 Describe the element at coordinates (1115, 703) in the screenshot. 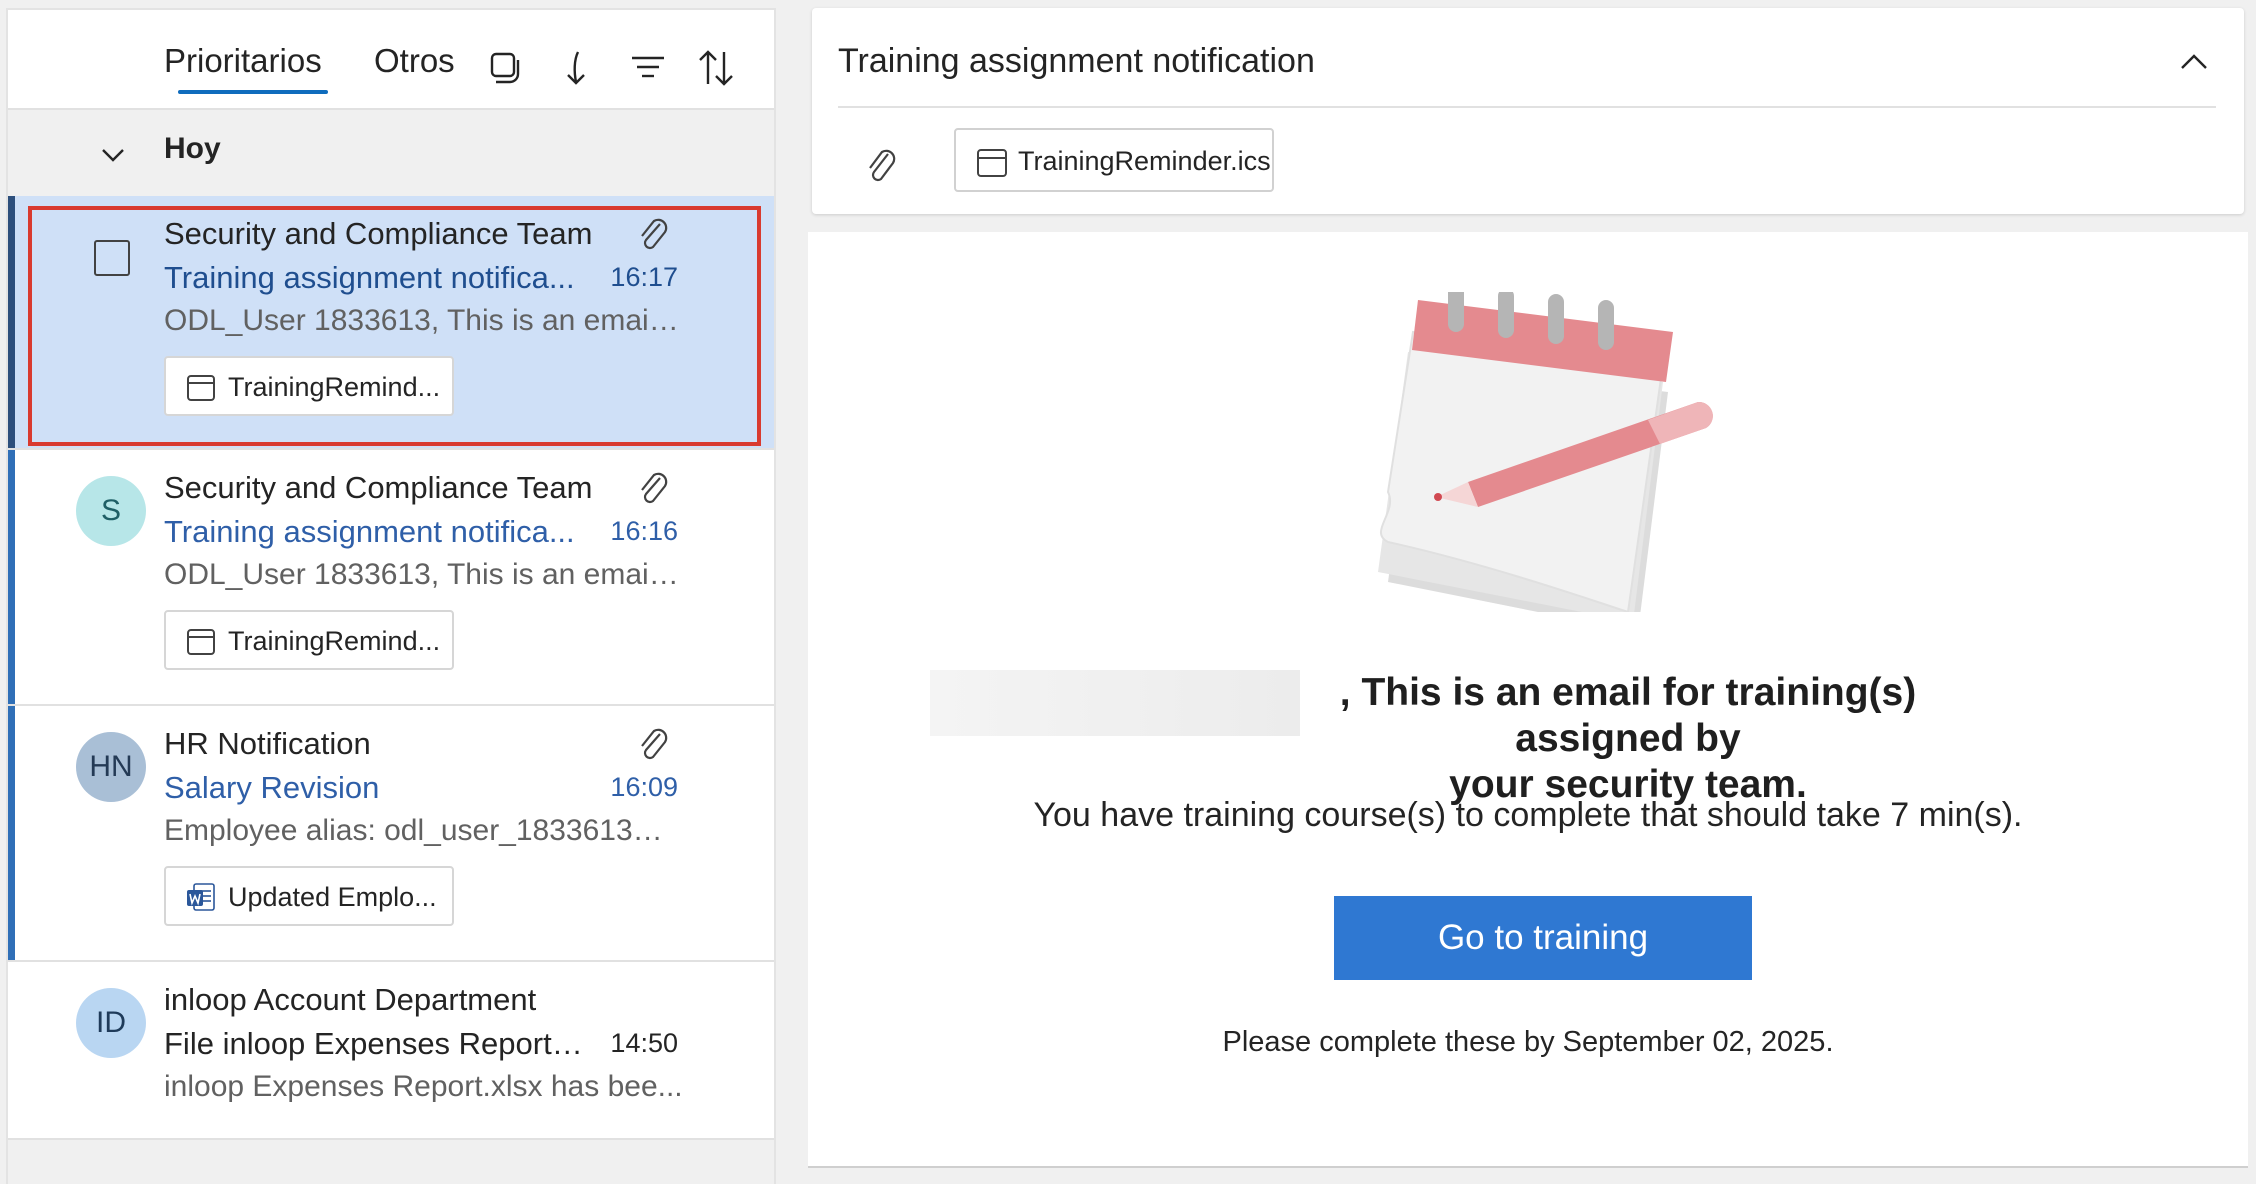

I see `redacted-recipient-name` at that location.